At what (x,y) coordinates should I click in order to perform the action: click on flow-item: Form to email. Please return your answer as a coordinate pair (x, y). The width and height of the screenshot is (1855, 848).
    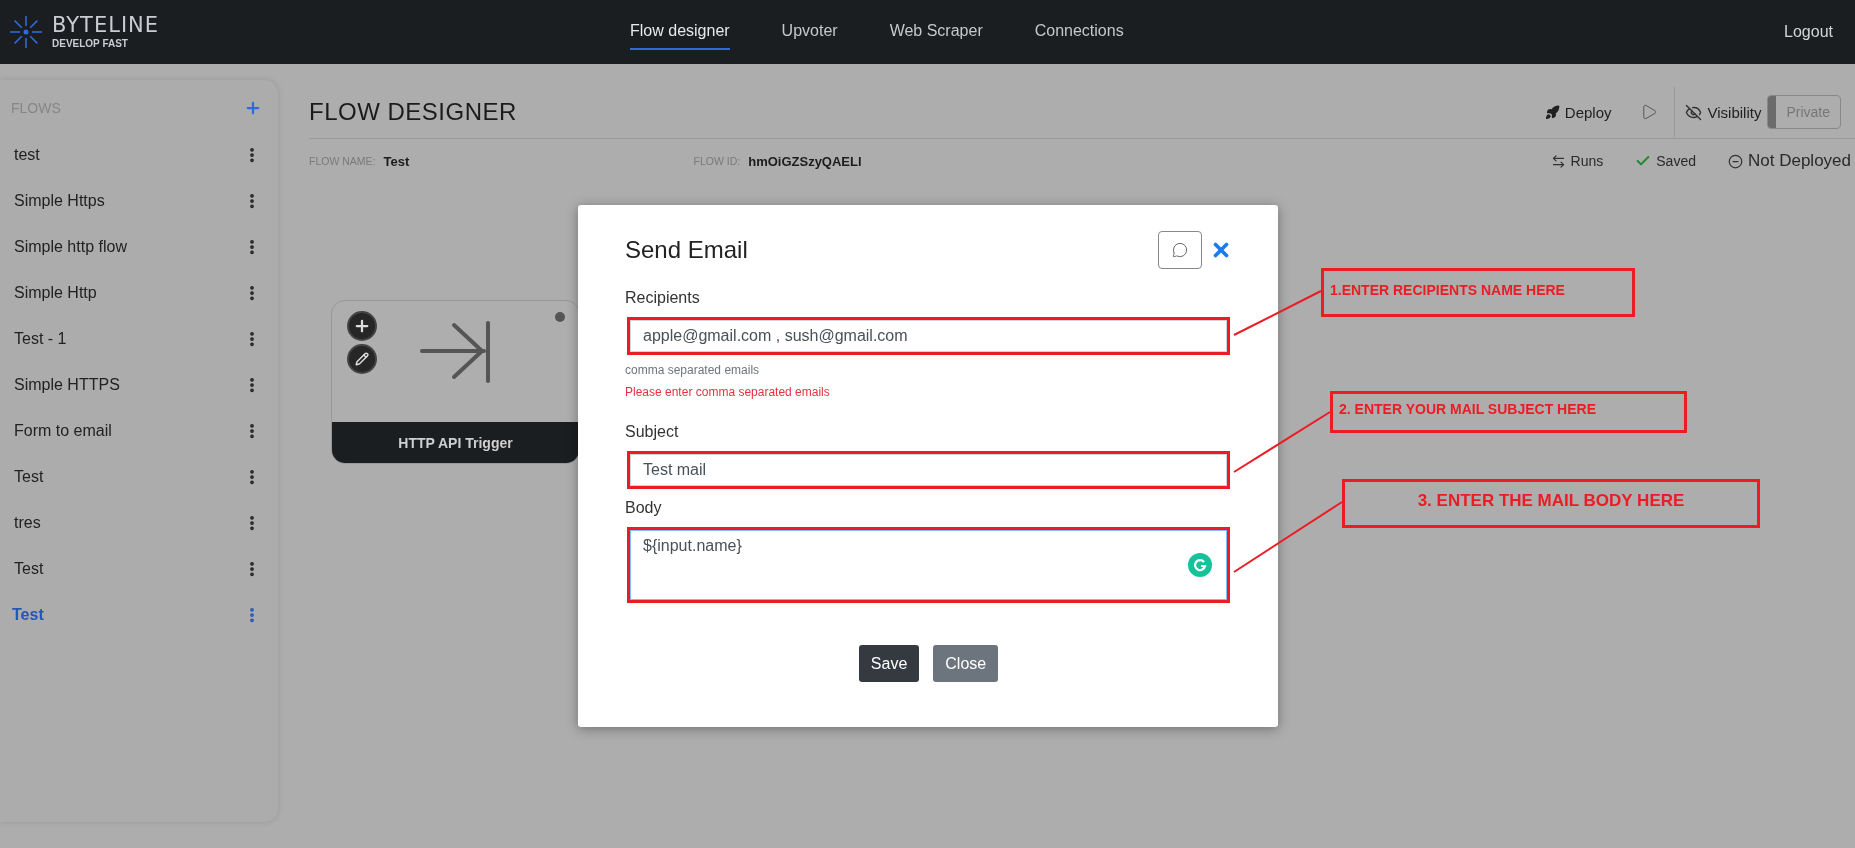
    Looking at the image, I should click on (63, 431).